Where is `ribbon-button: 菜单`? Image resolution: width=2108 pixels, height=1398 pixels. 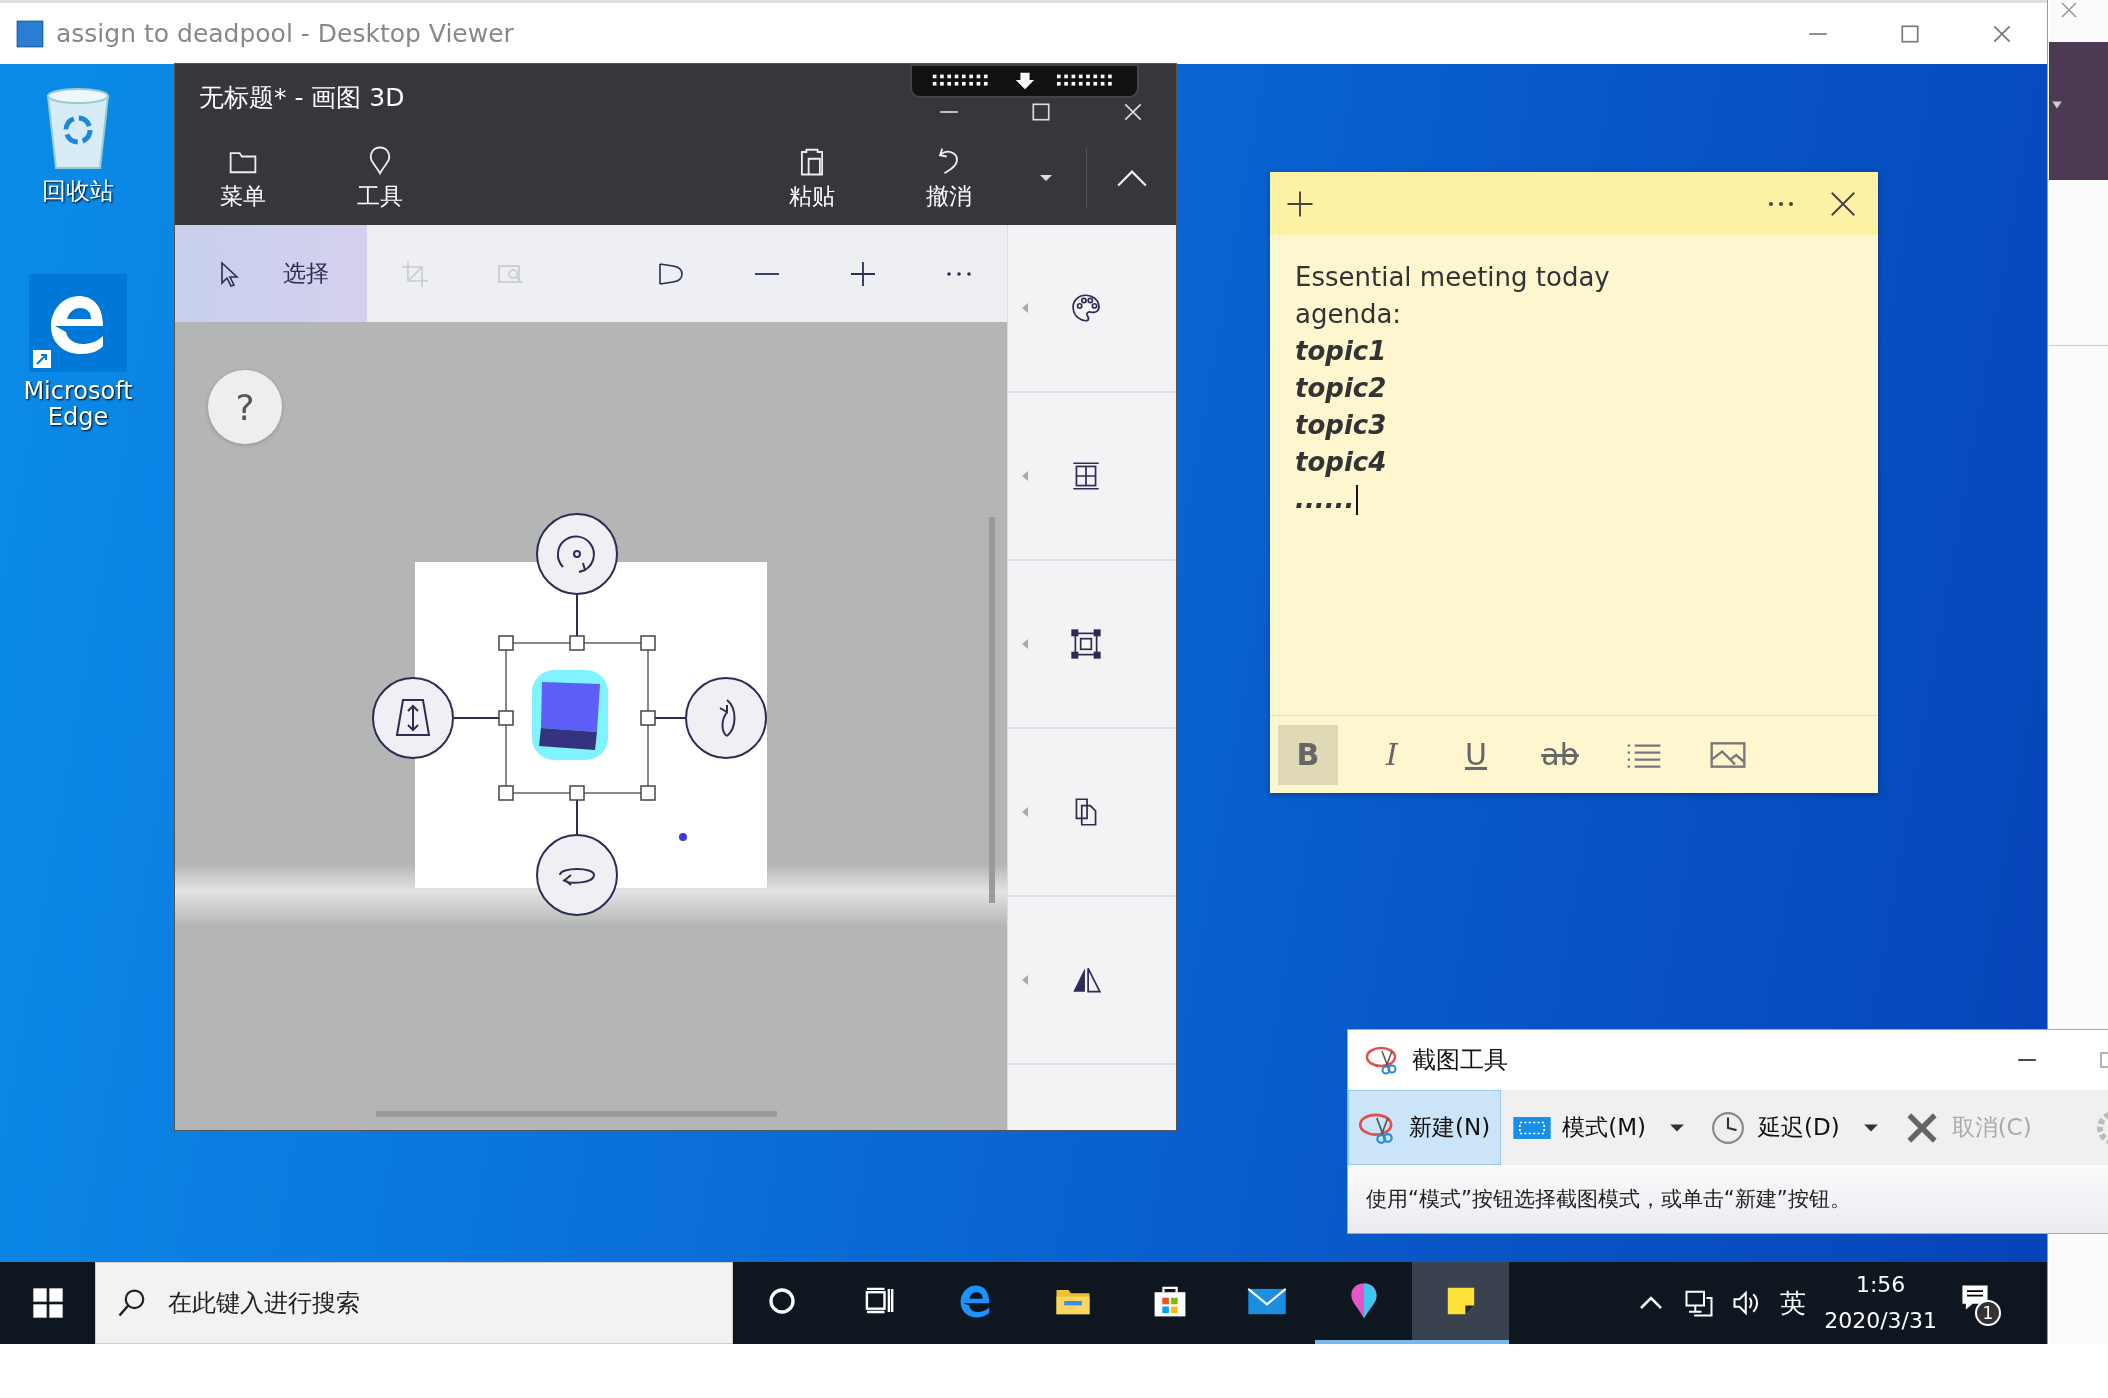 ribbon-button: 菜单 is located at coordinates (243, 177).